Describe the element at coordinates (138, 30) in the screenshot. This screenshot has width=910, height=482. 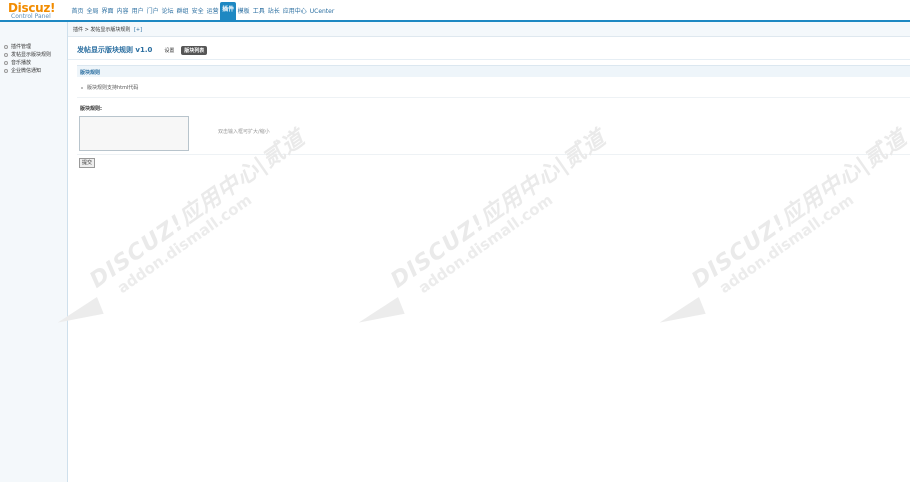
I see `add-favorite-link: [+]` at that location.